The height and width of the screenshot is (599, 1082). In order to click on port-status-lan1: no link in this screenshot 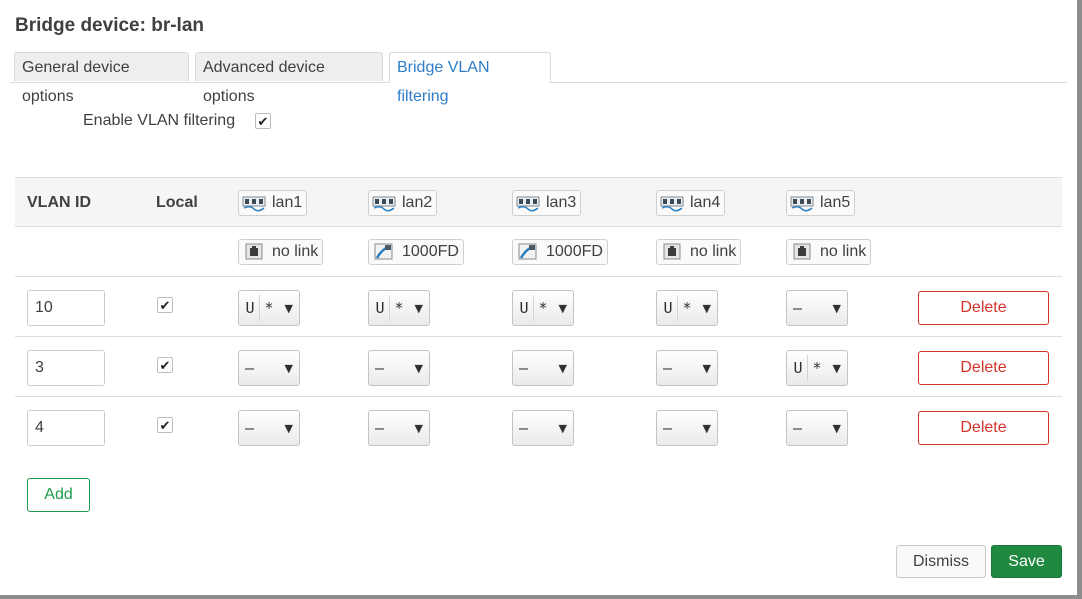, I will do `click(281, 252)`.